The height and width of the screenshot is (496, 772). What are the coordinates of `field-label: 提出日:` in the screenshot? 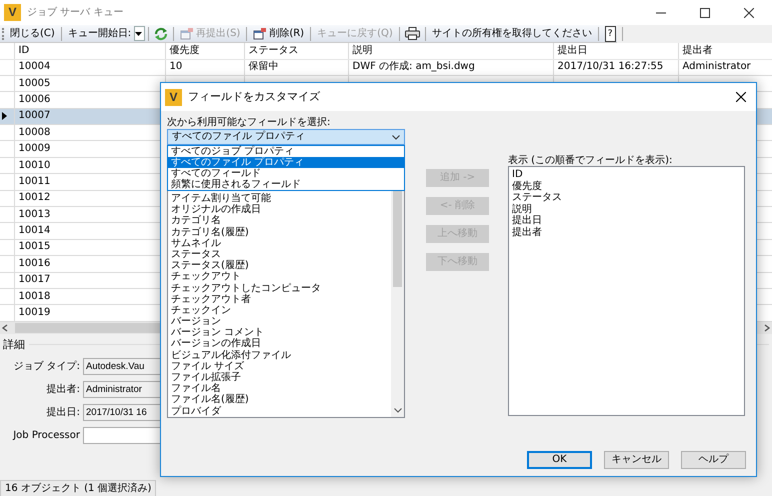 It's located at (63, 412).